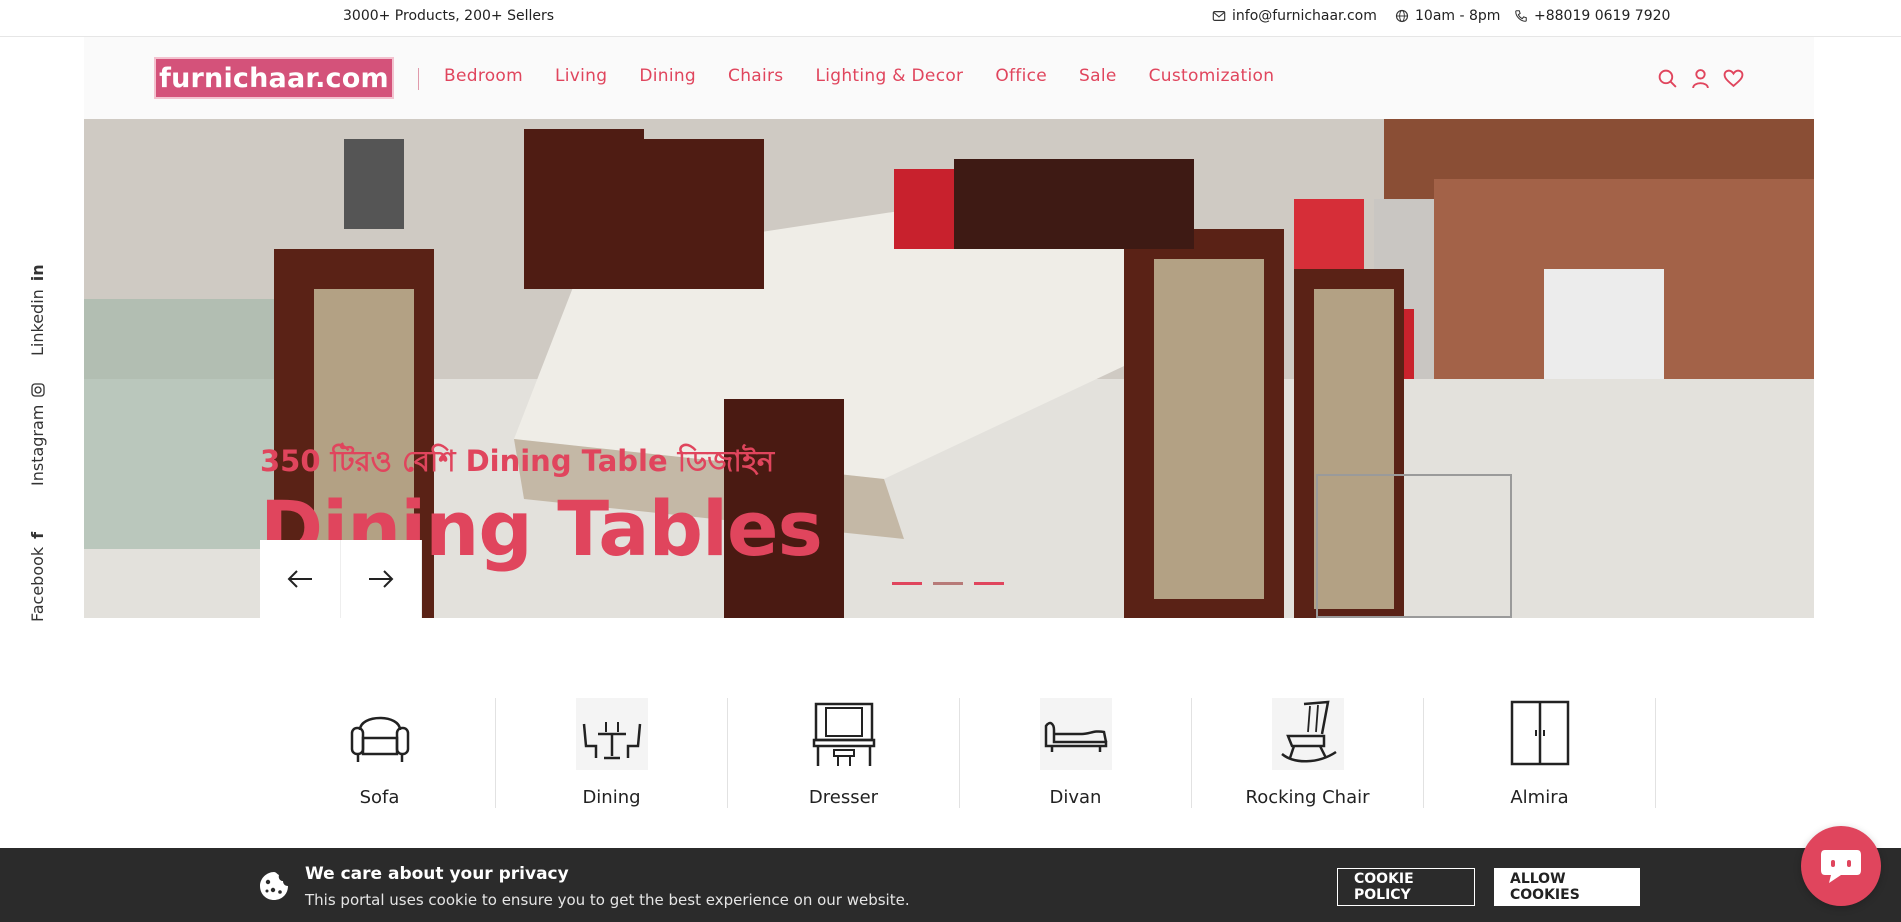  Describe the element at coordinates (1219, 16) in the screenshot. I see `mail-icon` at that location.